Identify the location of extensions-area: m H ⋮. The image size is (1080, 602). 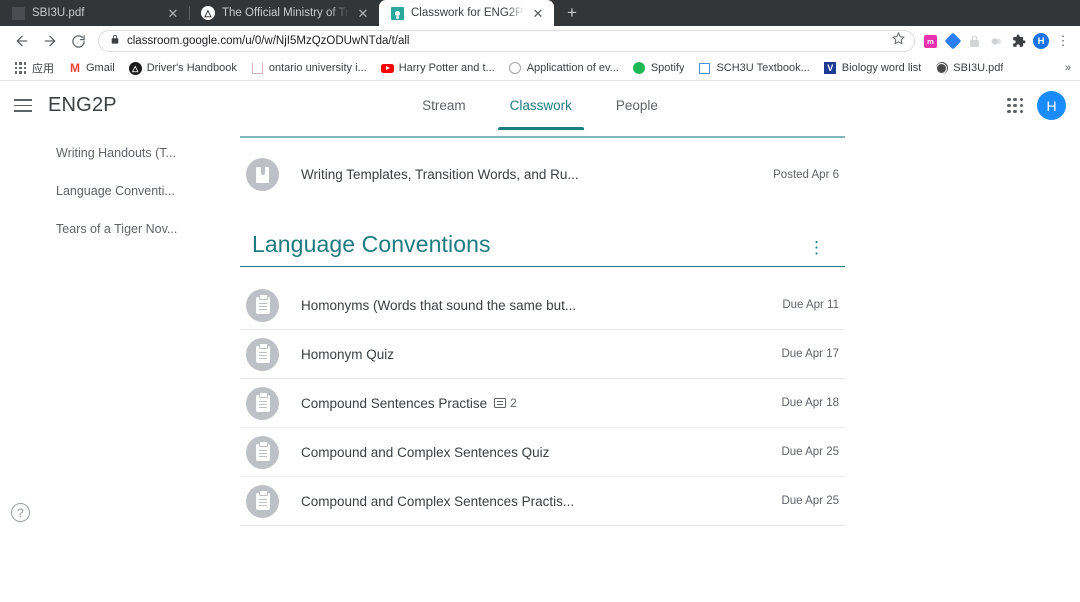
(997, 41).